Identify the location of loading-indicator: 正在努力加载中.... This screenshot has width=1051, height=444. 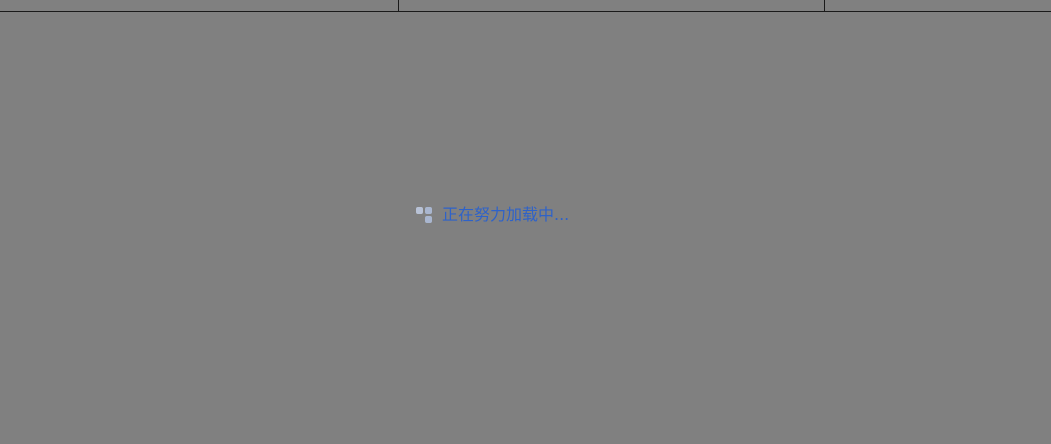
(492, 215).